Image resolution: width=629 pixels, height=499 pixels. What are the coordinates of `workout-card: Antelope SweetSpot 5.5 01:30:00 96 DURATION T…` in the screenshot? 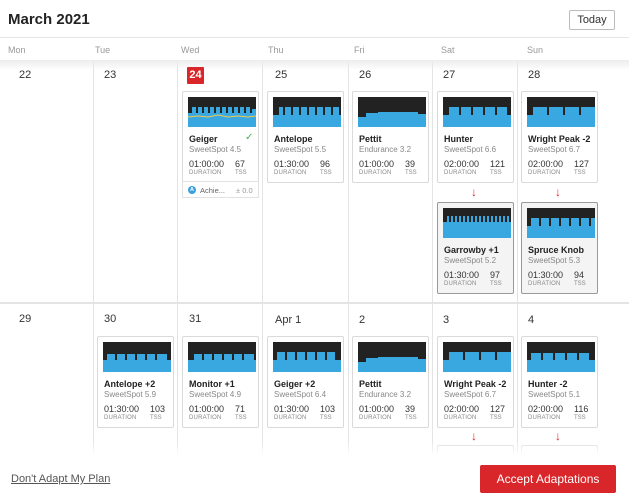 It's located at (305, 137).